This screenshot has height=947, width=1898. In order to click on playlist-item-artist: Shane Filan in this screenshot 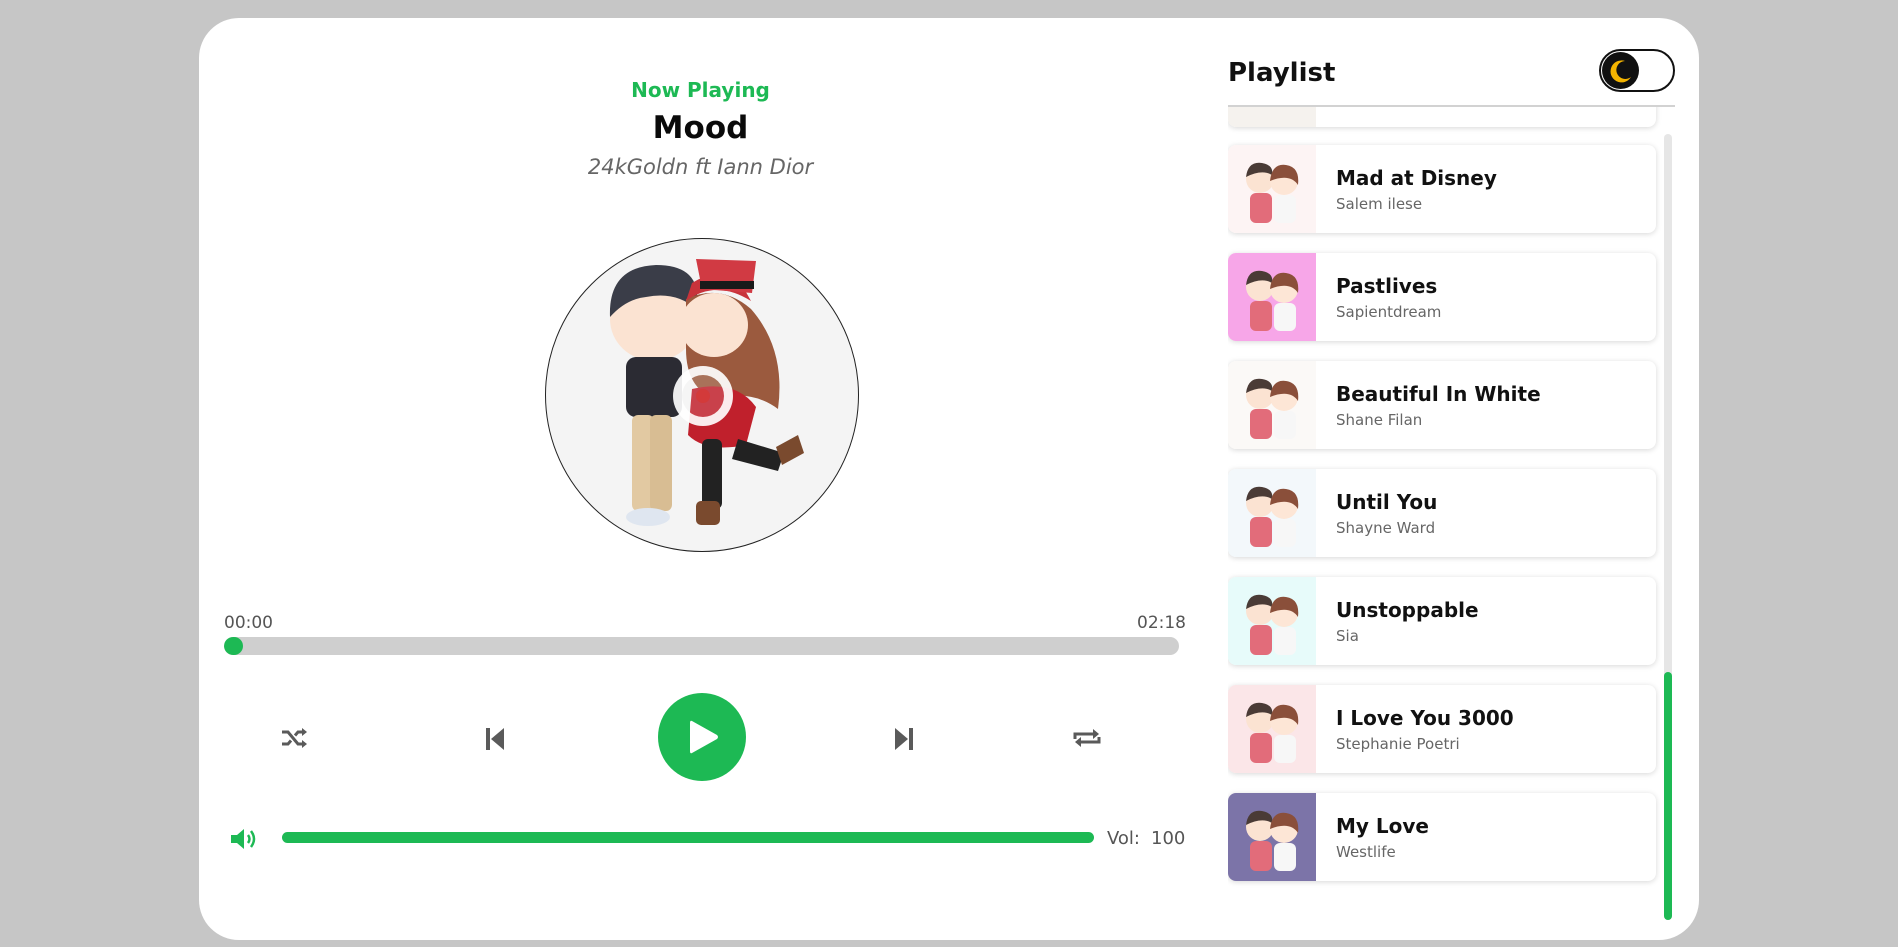, I will do `click(1379, 419)`.